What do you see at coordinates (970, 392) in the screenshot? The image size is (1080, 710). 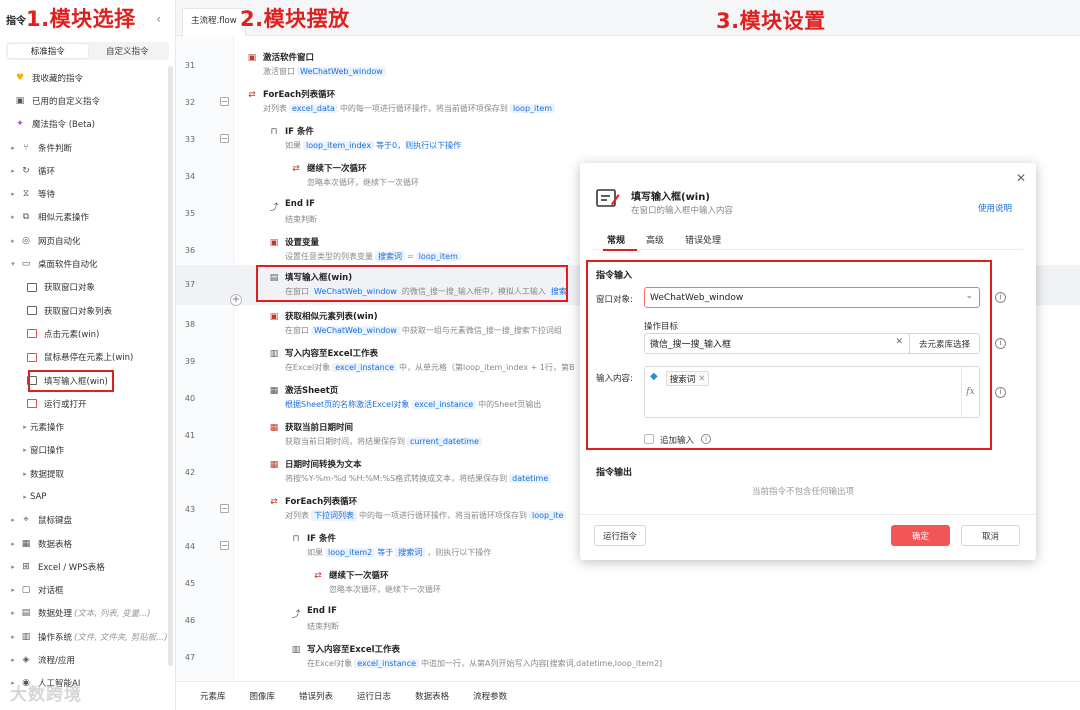 I see `formula-button: fx` at bounding box center [970, 392].